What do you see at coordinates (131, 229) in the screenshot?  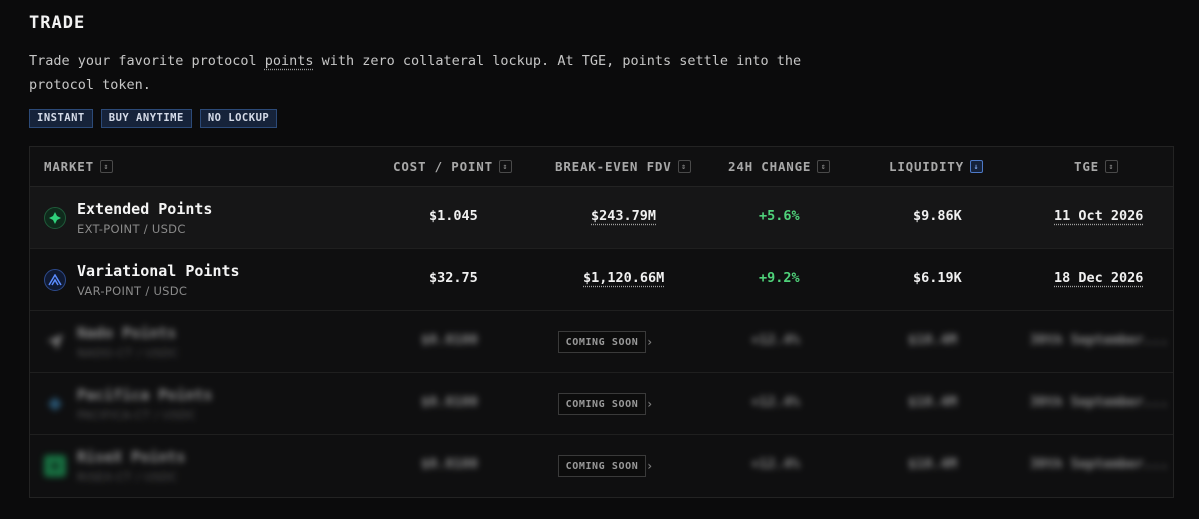 I see `market-pair: EXT-POINT / USDC` at bounding box center [131, 229].